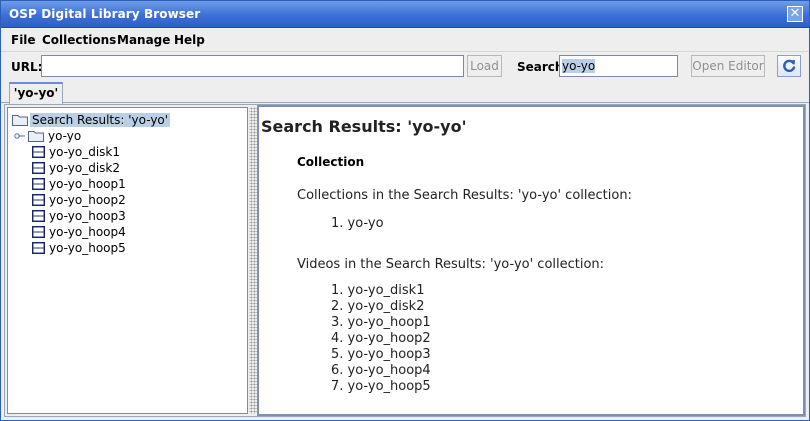 Image resolution: width=810 pixels, height=421 pixels. I want to click on doc-video-item: 5. yo-yo_hoop3, so click(381, 354).